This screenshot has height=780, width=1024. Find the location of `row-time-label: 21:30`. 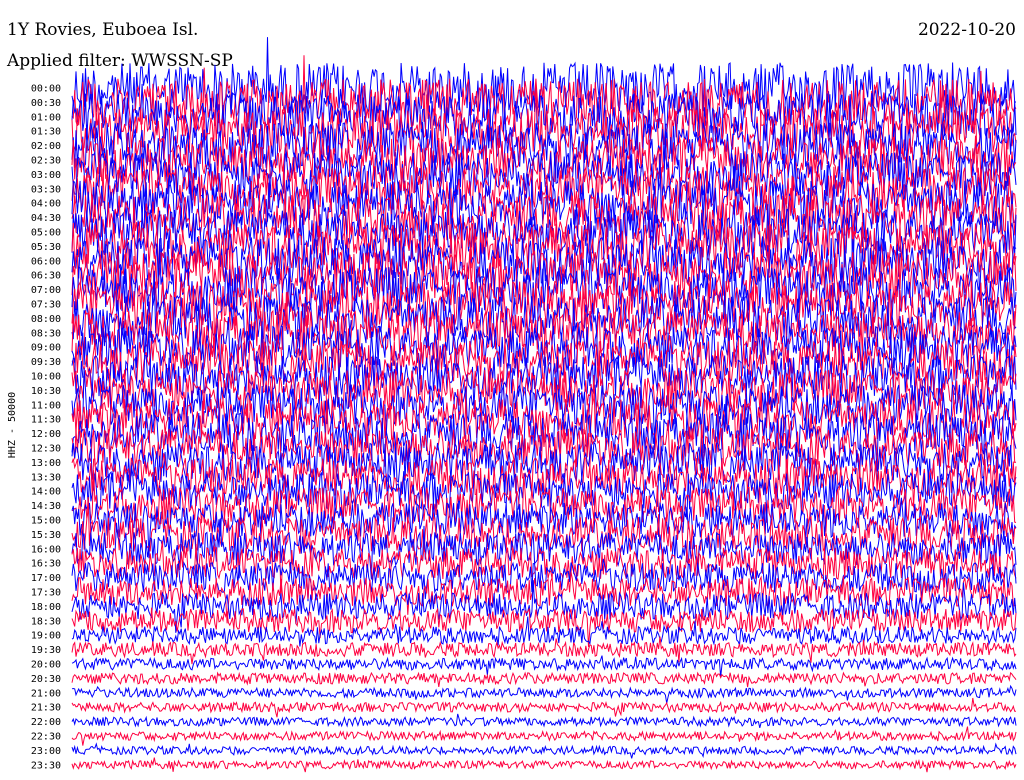

row-time-label: 21:30 is located at coordinates (46, 708).